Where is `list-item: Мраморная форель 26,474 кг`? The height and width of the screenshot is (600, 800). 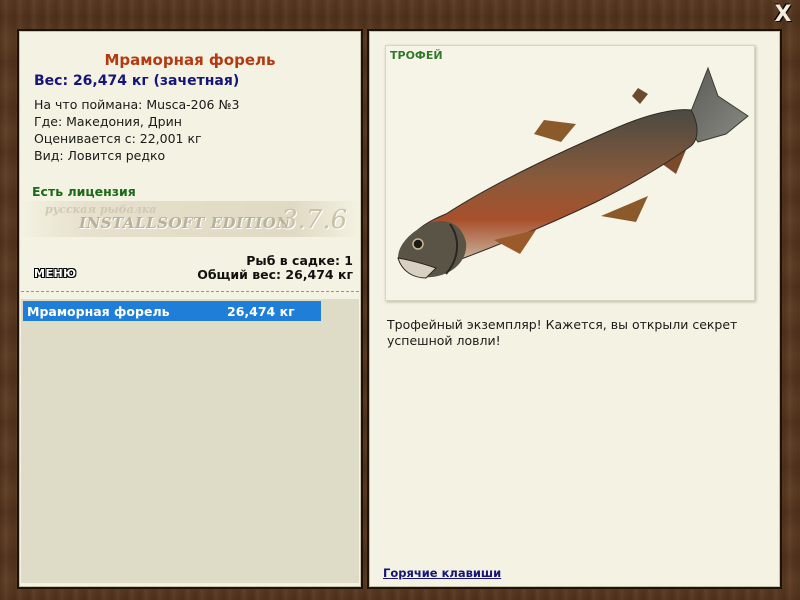
list-item: Мраморная форель 26,474 кг is located at coordinates (172, 311).